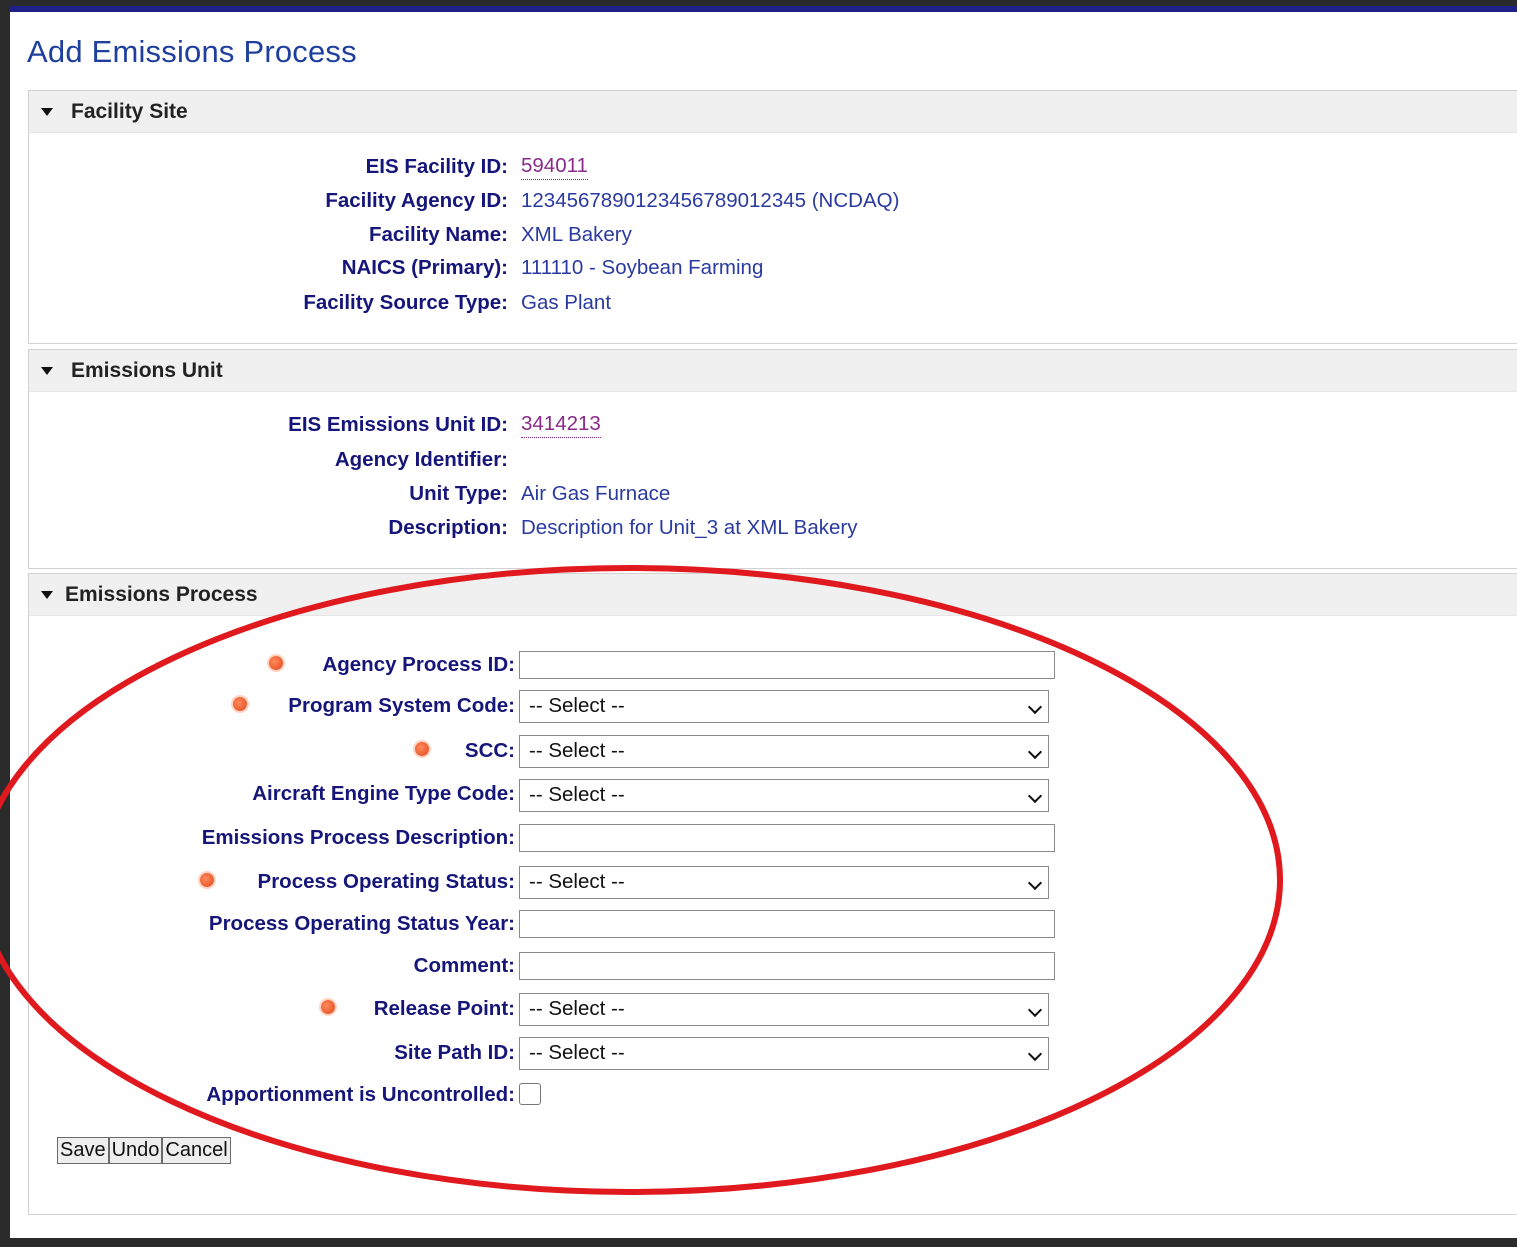 This screenshot has width=1517, height=1247. I want to click on agency-process-id-label: Agency Process ID:, so click(418, 664).